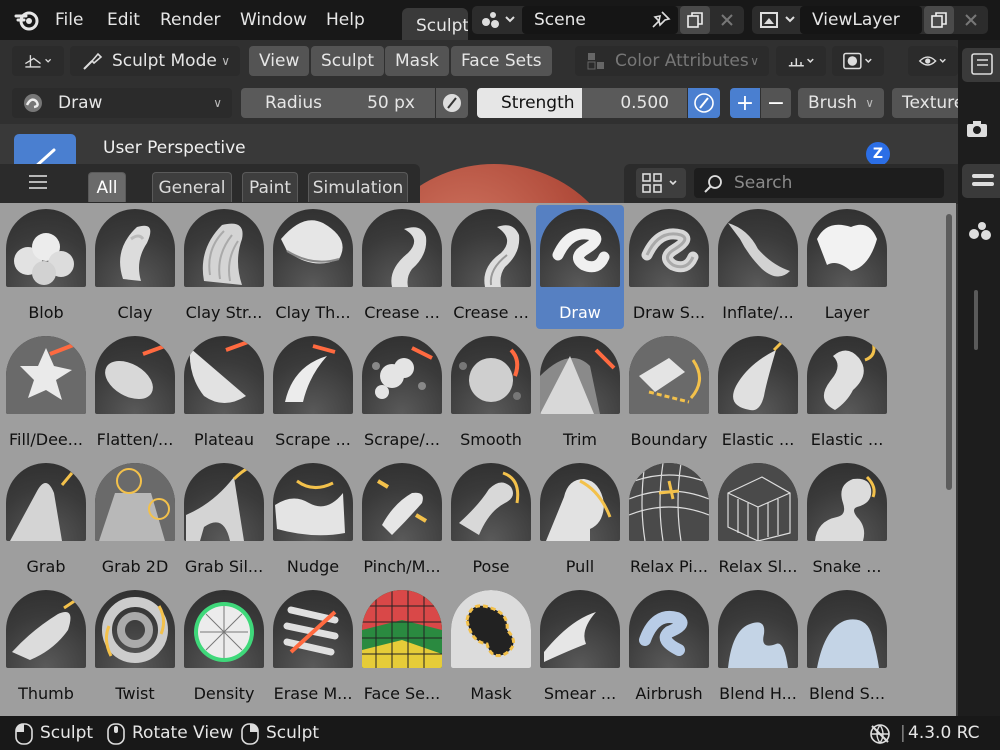  What do you see at coordinates (981, 230) in the screenshot?
I see `tool-properties-icon` at bounding box center [981, 230].